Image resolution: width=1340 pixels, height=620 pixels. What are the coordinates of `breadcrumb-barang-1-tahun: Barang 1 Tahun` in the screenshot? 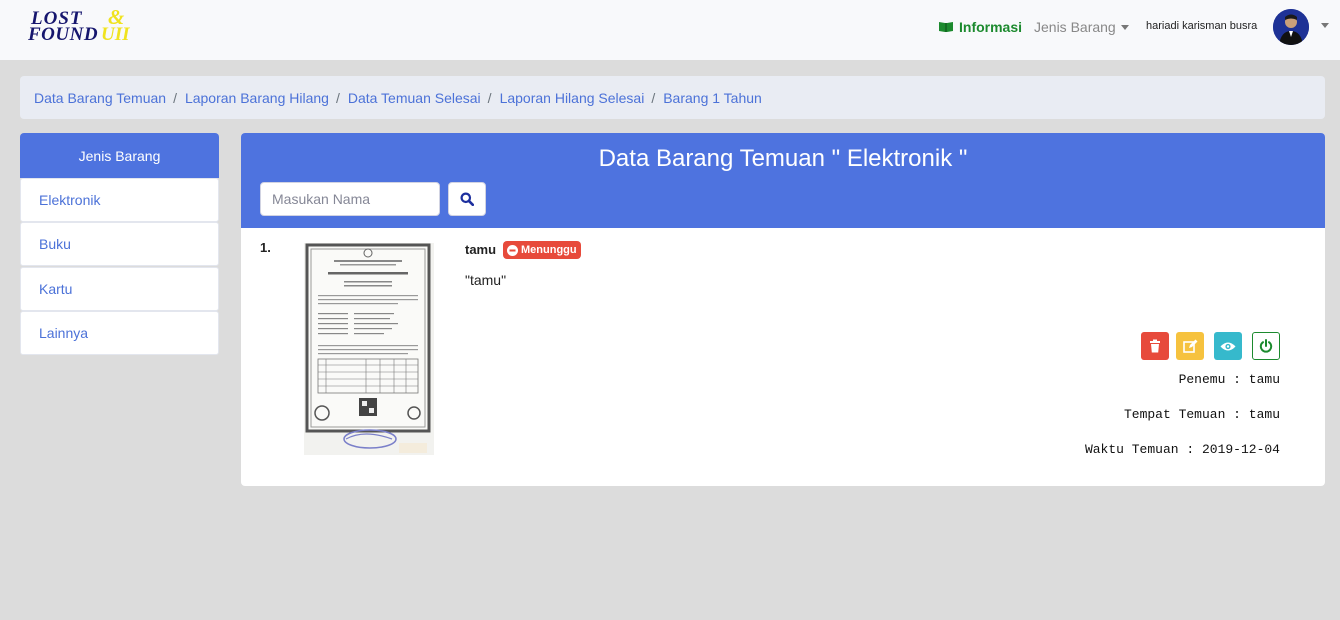 It's located at (712, 98).